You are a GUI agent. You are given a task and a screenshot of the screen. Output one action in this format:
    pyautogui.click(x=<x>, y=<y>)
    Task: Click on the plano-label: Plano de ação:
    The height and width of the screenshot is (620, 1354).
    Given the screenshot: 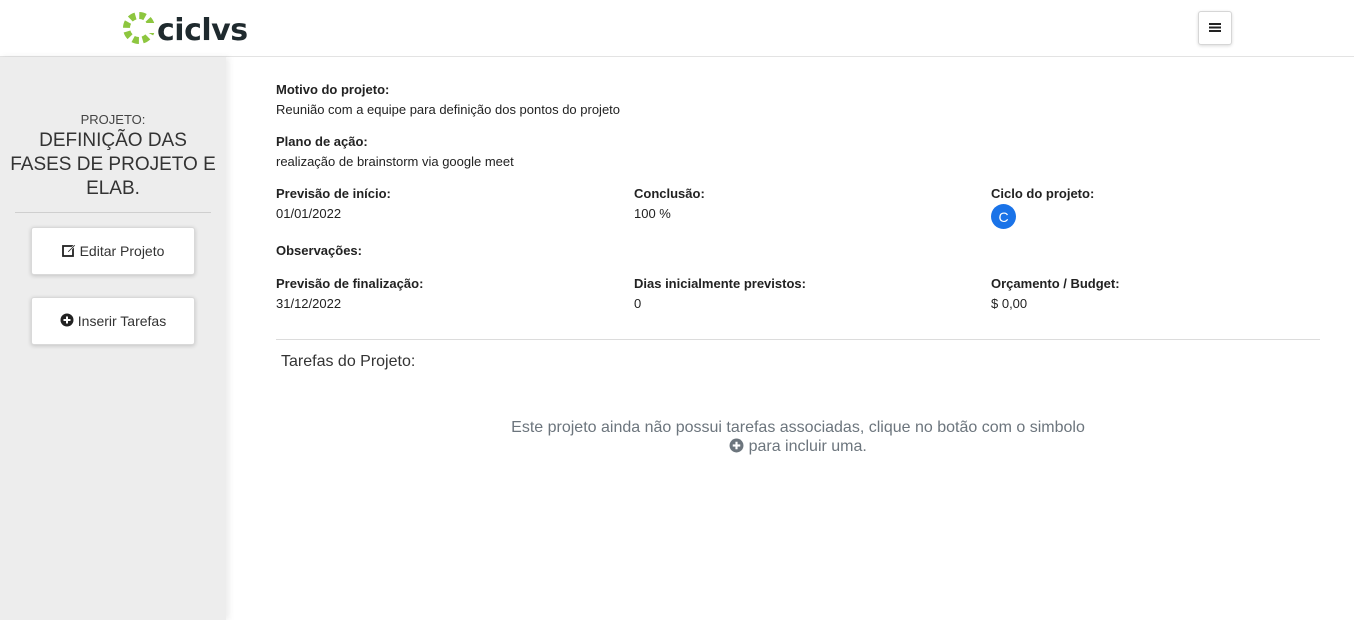 What is the action you would take?
    pyautogui.click(x=322, y=141)
    